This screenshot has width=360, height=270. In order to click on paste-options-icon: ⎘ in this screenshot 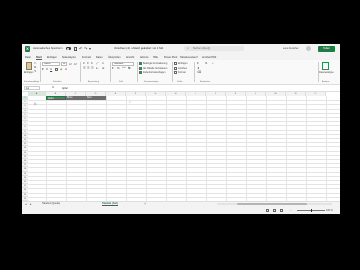, I will do `click(36, 104)`.